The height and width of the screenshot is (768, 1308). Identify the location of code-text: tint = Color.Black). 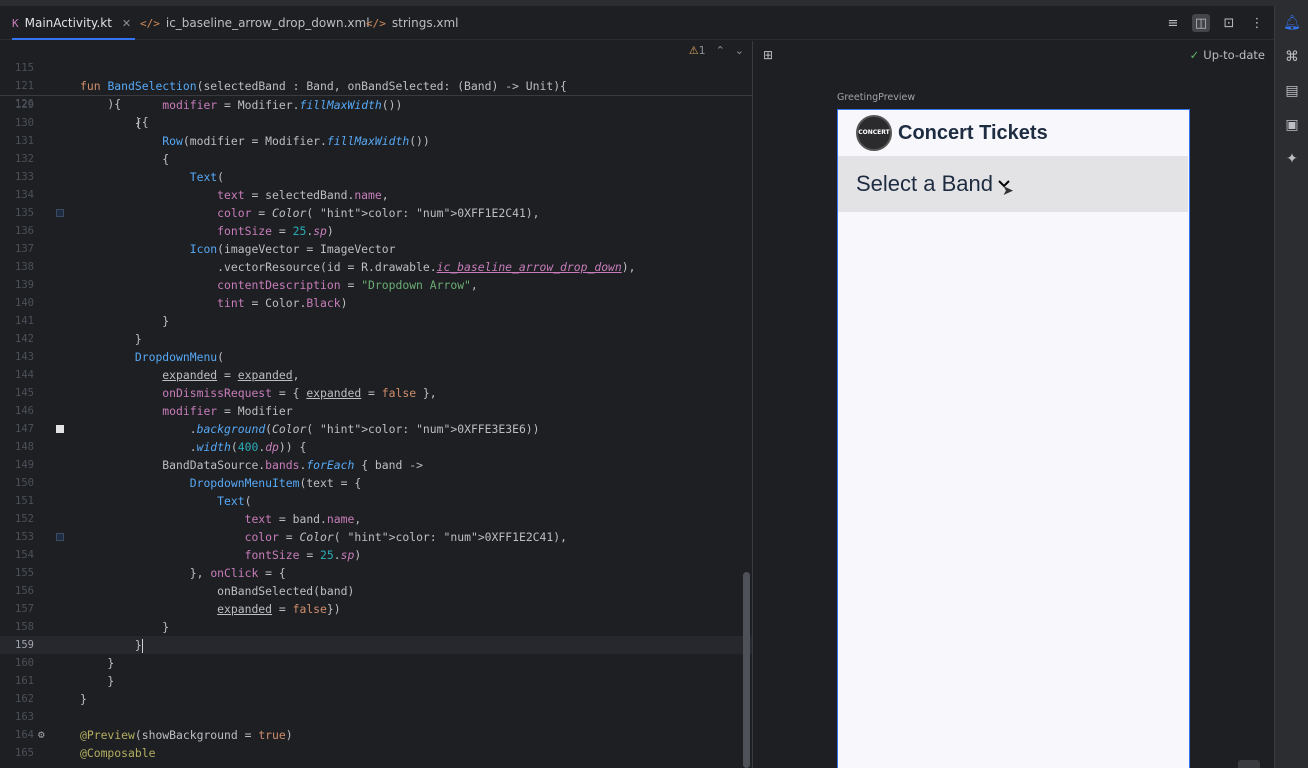
(282, 303).